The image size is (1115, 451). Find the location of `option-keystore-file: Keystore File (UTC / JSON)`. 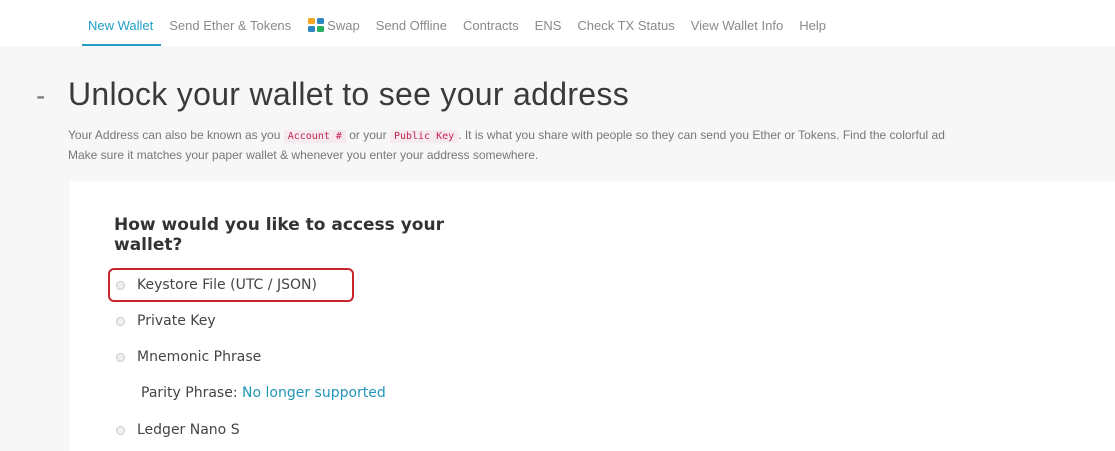

option-keystore-file: Keystore File (UTC / JSON) is located at coordinates (216, 285).